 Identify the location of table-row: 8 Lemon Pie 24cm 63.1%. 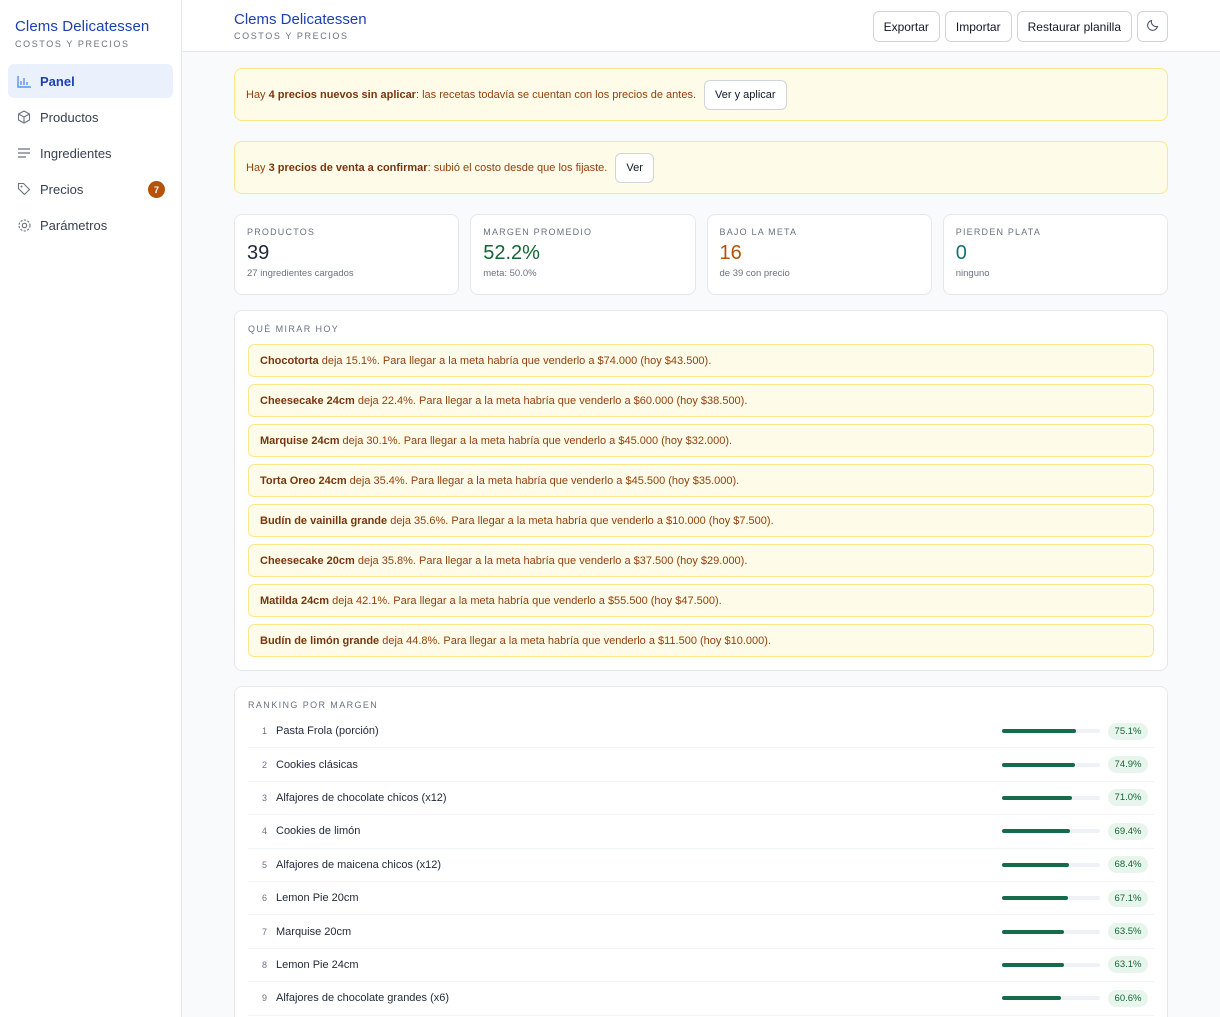
(701, 966).